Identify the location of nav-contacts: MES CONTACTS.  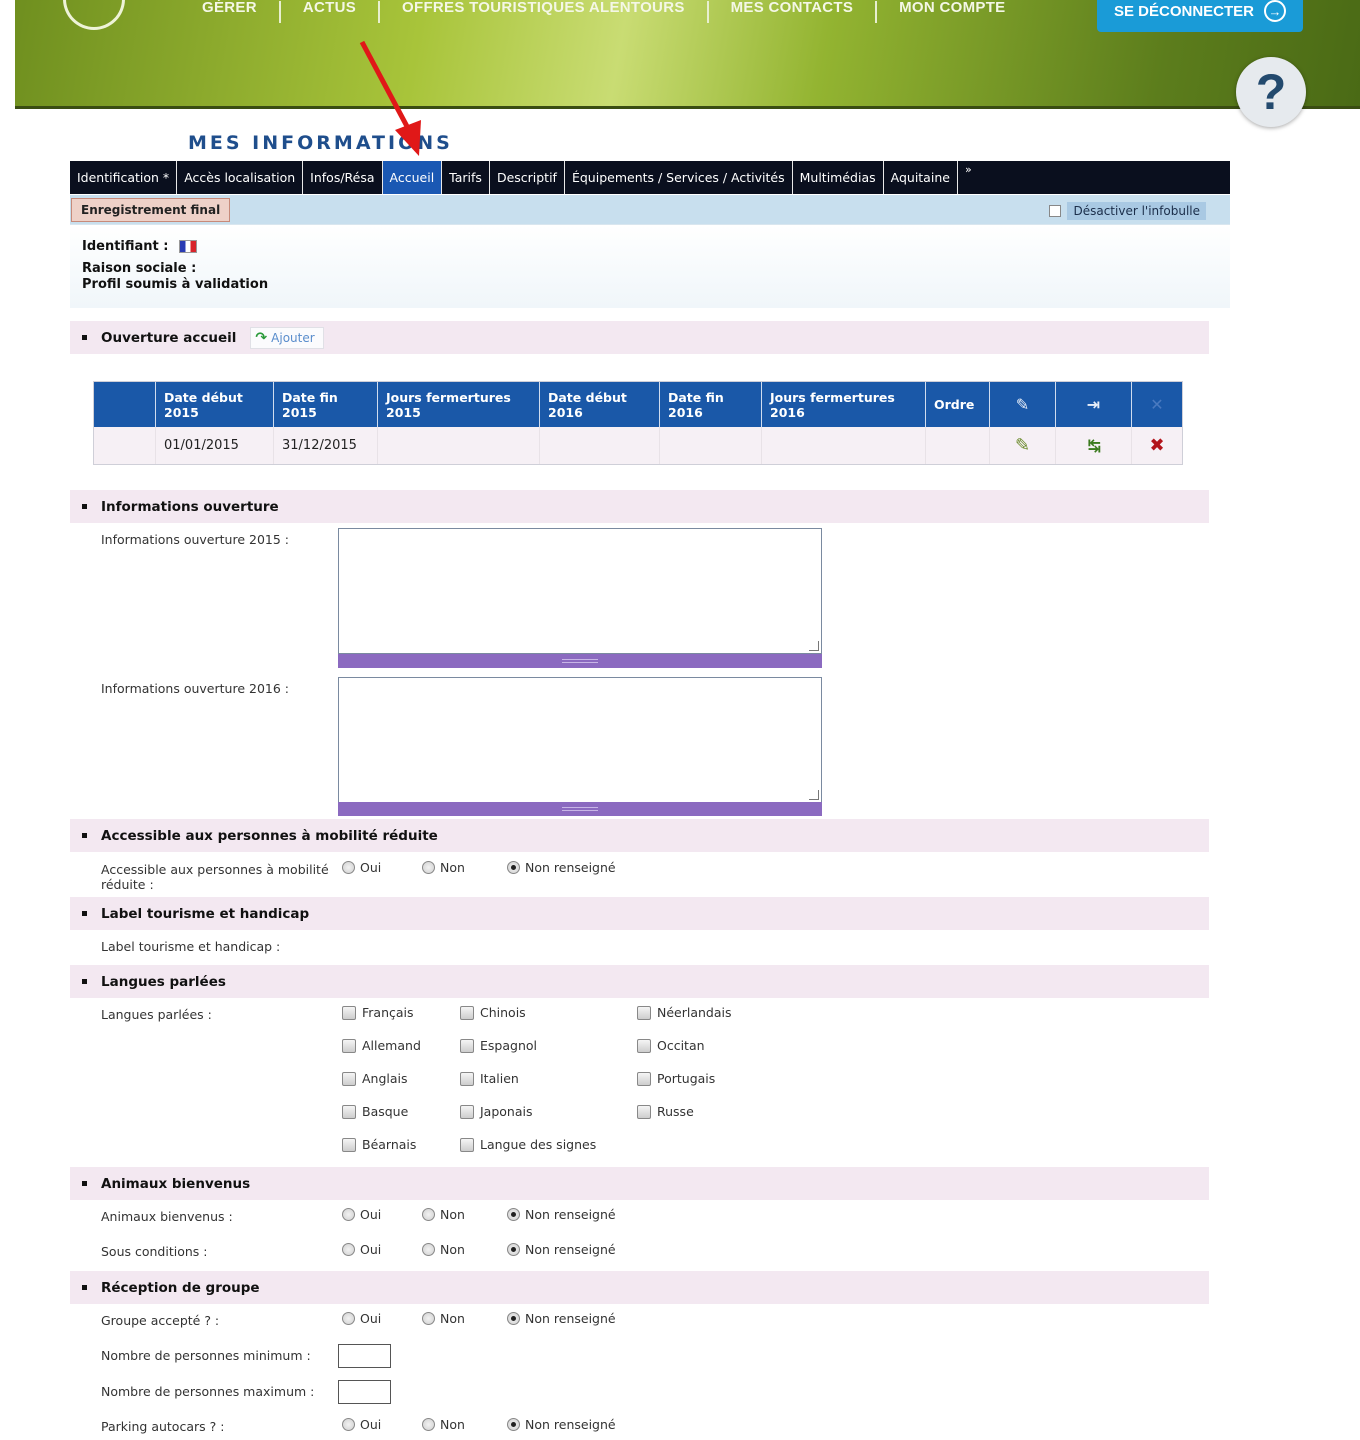
(792, 9).